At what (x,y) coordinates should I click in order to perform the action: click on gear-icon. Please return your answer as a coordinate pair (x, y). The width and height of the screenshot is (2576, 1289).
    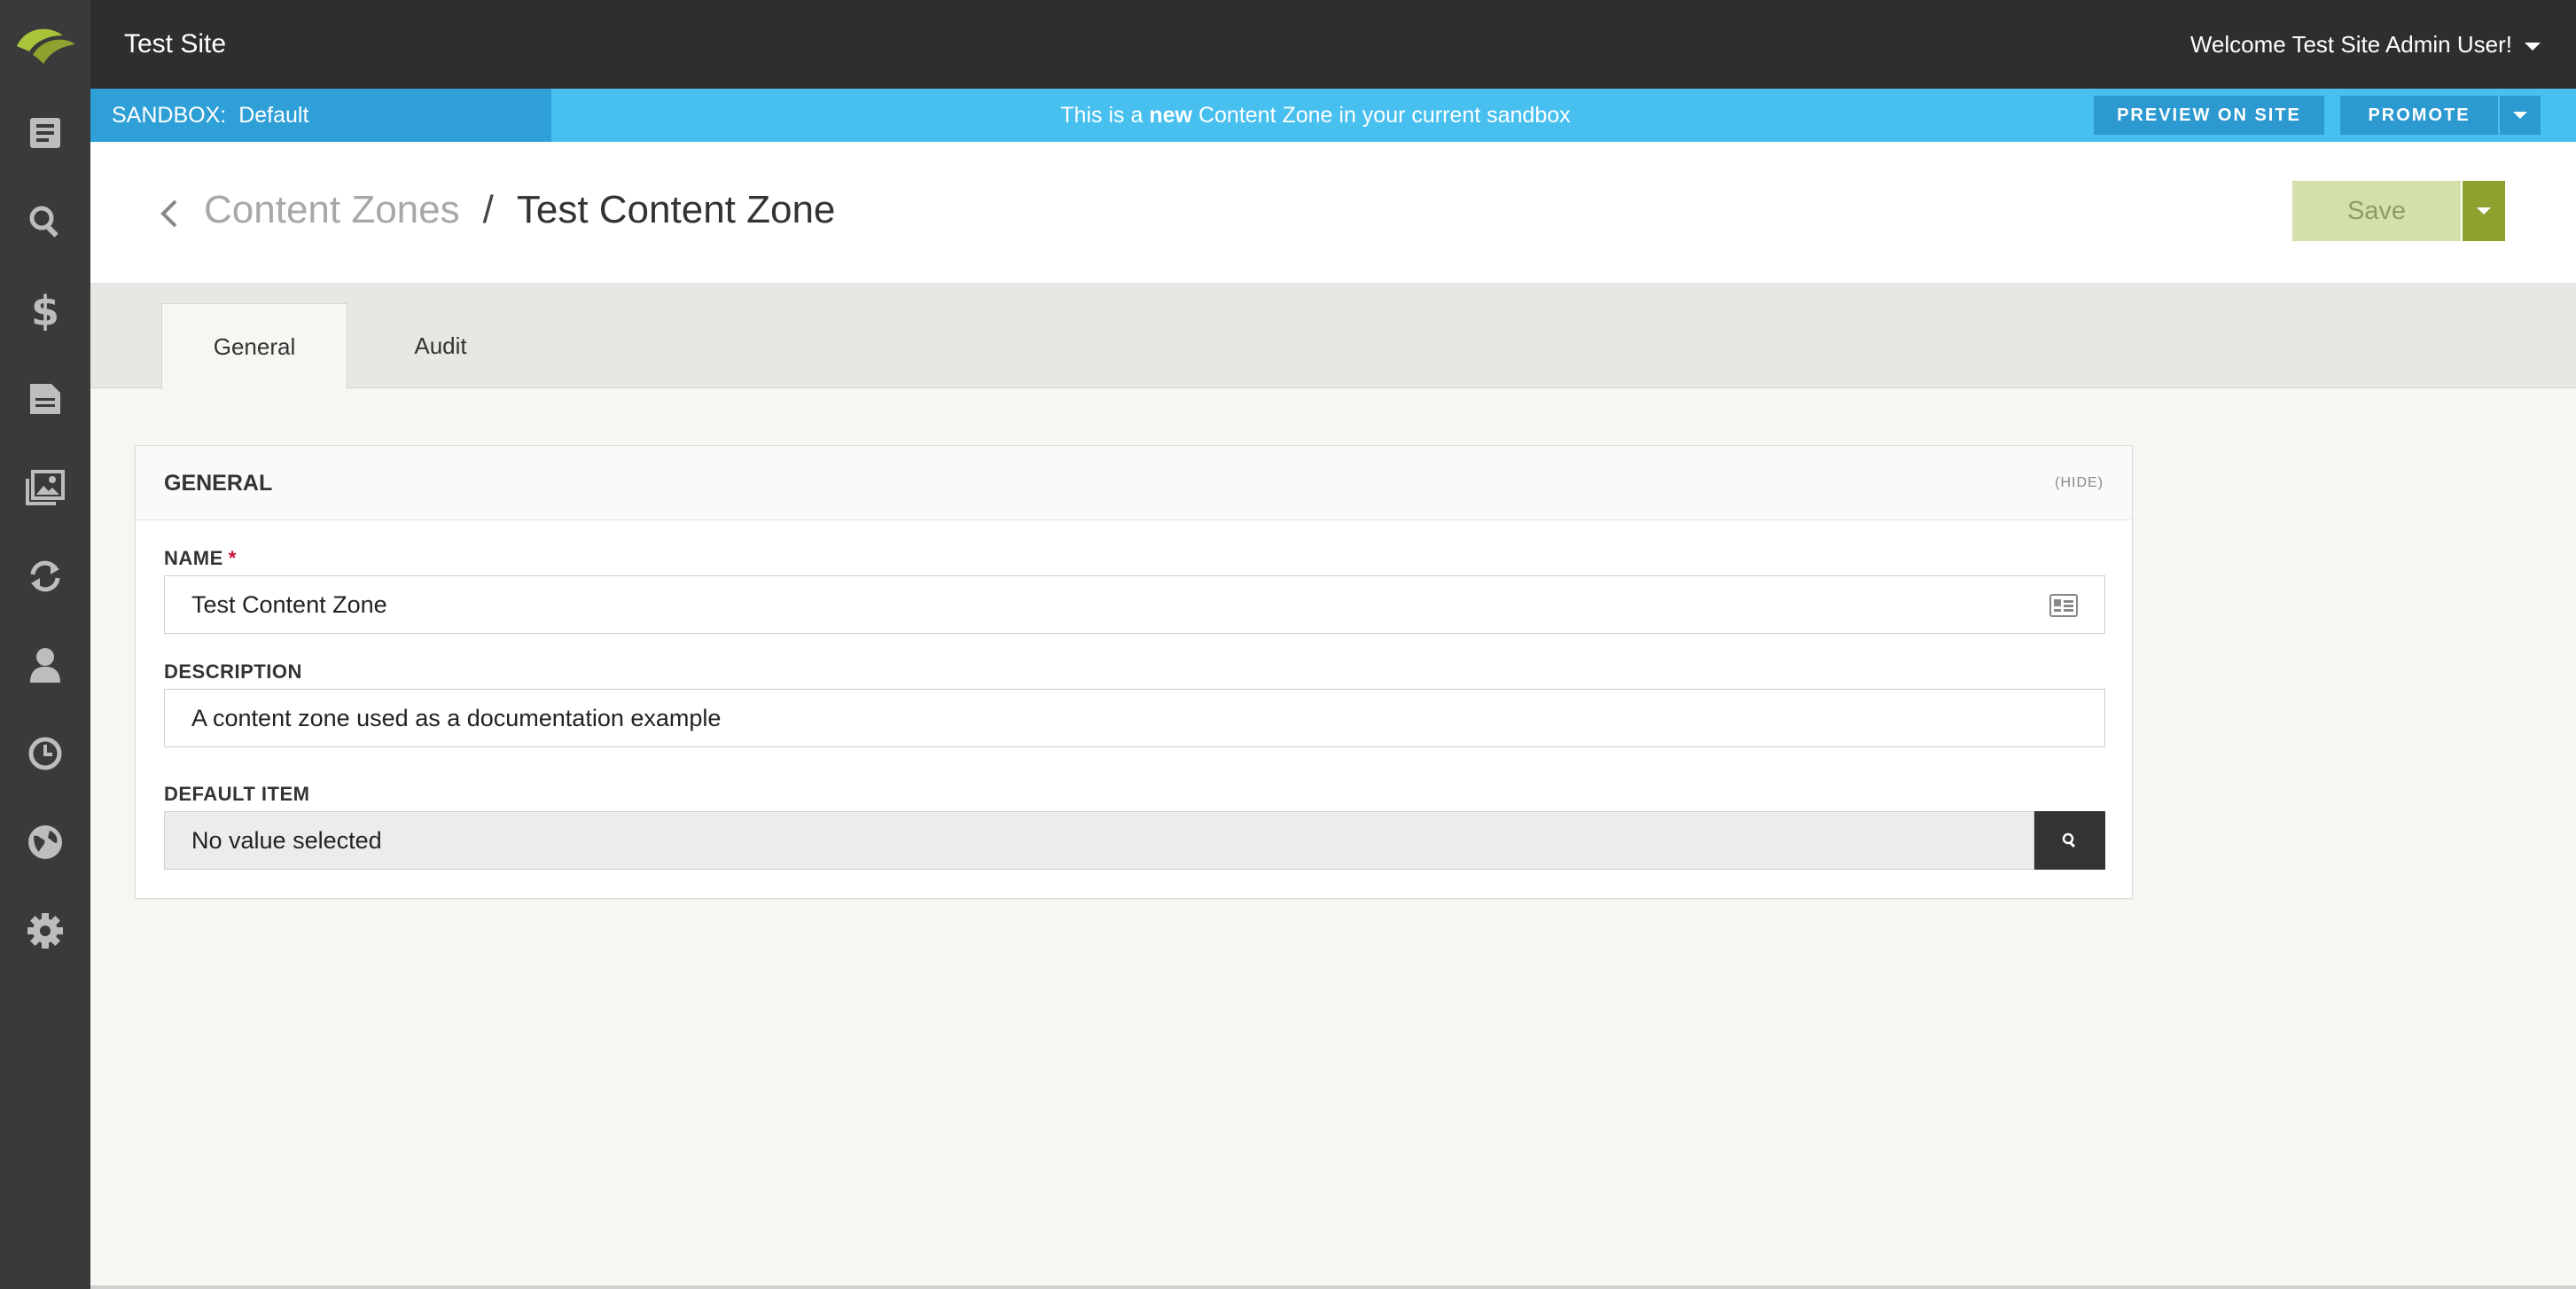
    Looking at the image, I should click on (45, 931).